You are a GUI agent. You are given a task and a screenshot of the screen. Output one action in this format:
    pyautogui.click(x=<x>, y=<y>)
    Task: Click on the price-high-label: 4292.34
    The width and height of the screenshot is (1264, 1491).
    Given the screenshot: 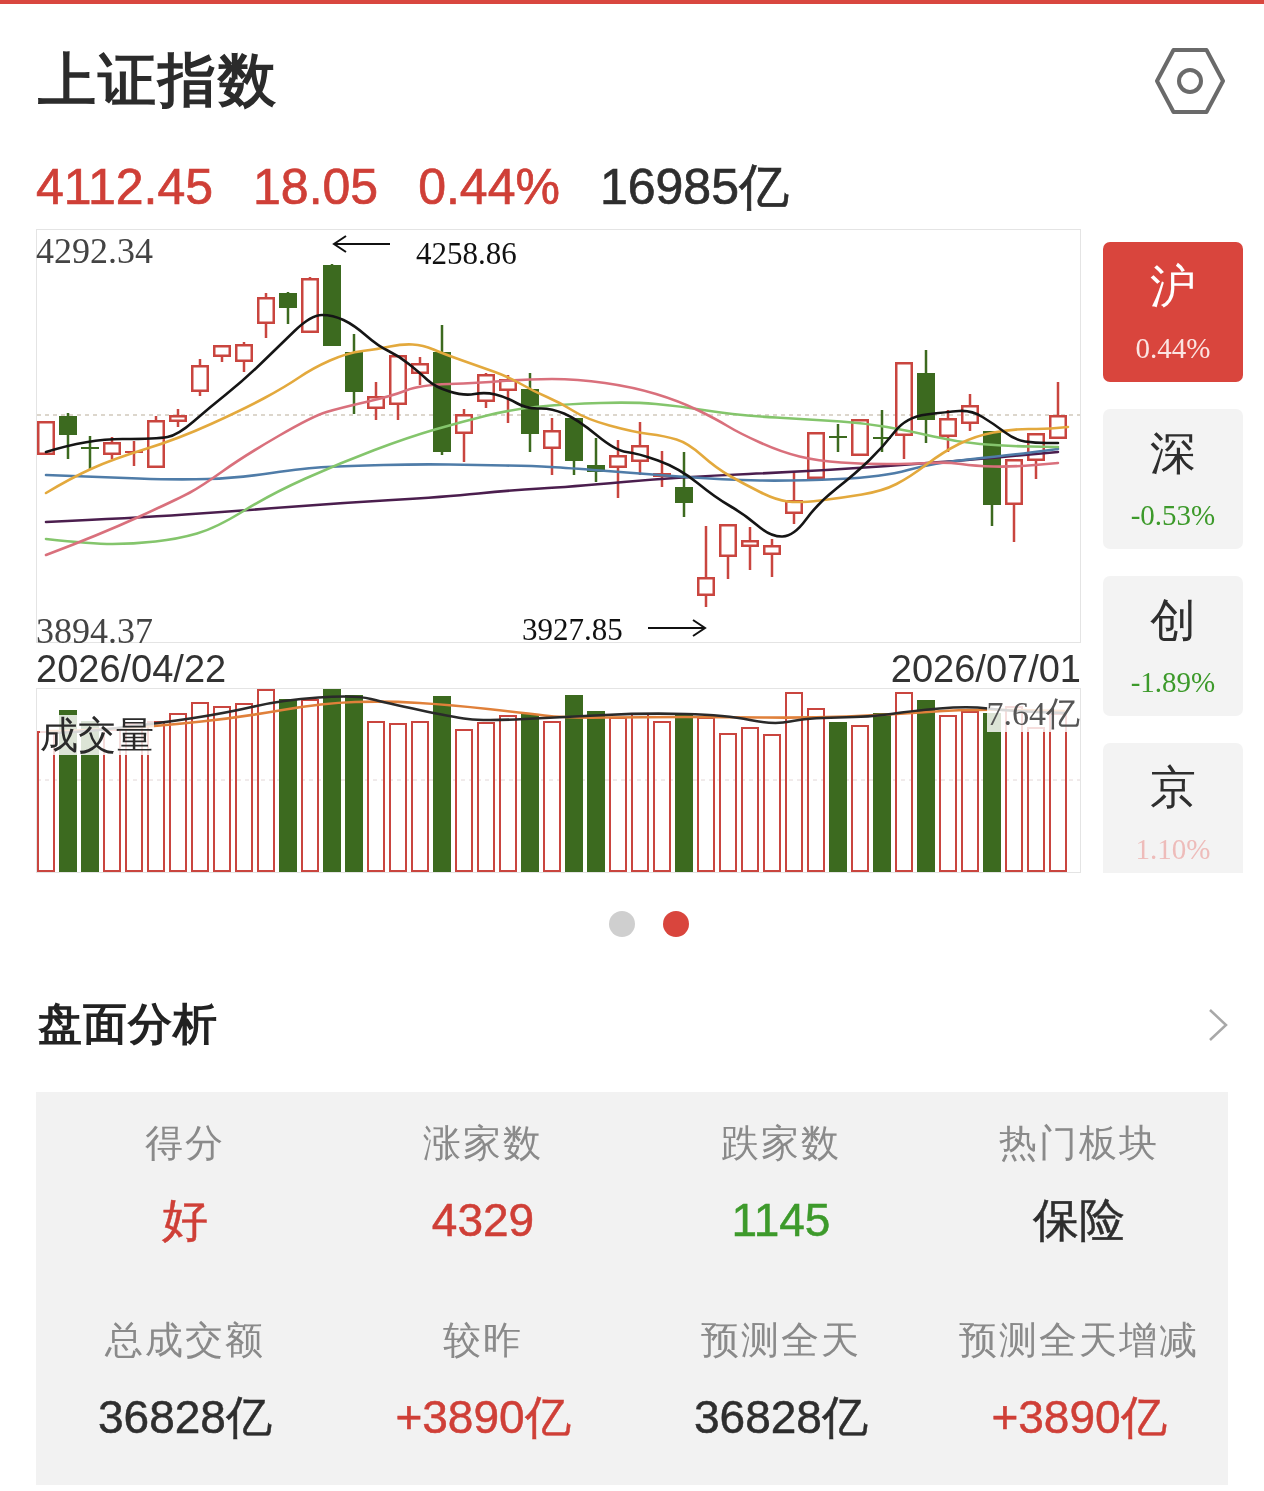 What is the action you would take?
    pyautogui.click(x=94, y=251)
    